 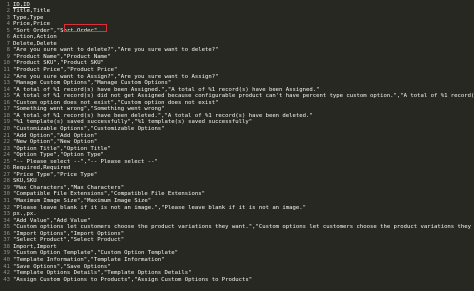 I want to click on line-text: "Import Options","Import Options", so click(x=69, y=233).